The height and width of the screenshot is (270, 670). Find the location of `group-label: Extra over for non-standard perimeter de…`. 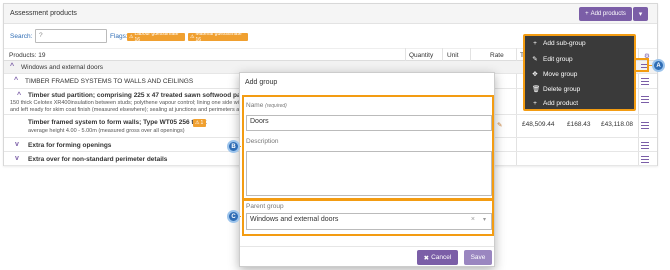

group-label: Extra over for non-standard perimeter de… is located at coordinates (98, 159).